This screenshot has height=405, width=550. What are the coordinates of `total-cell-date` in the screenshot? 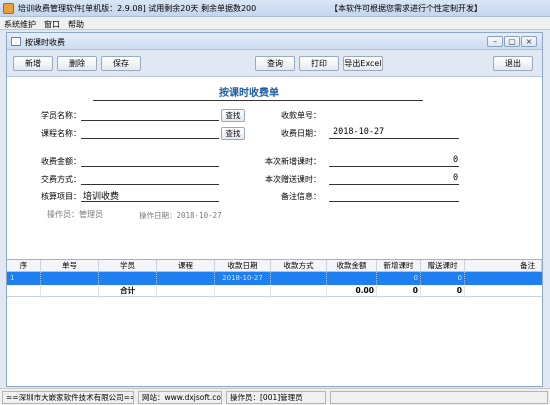 It's located at (243, 291).